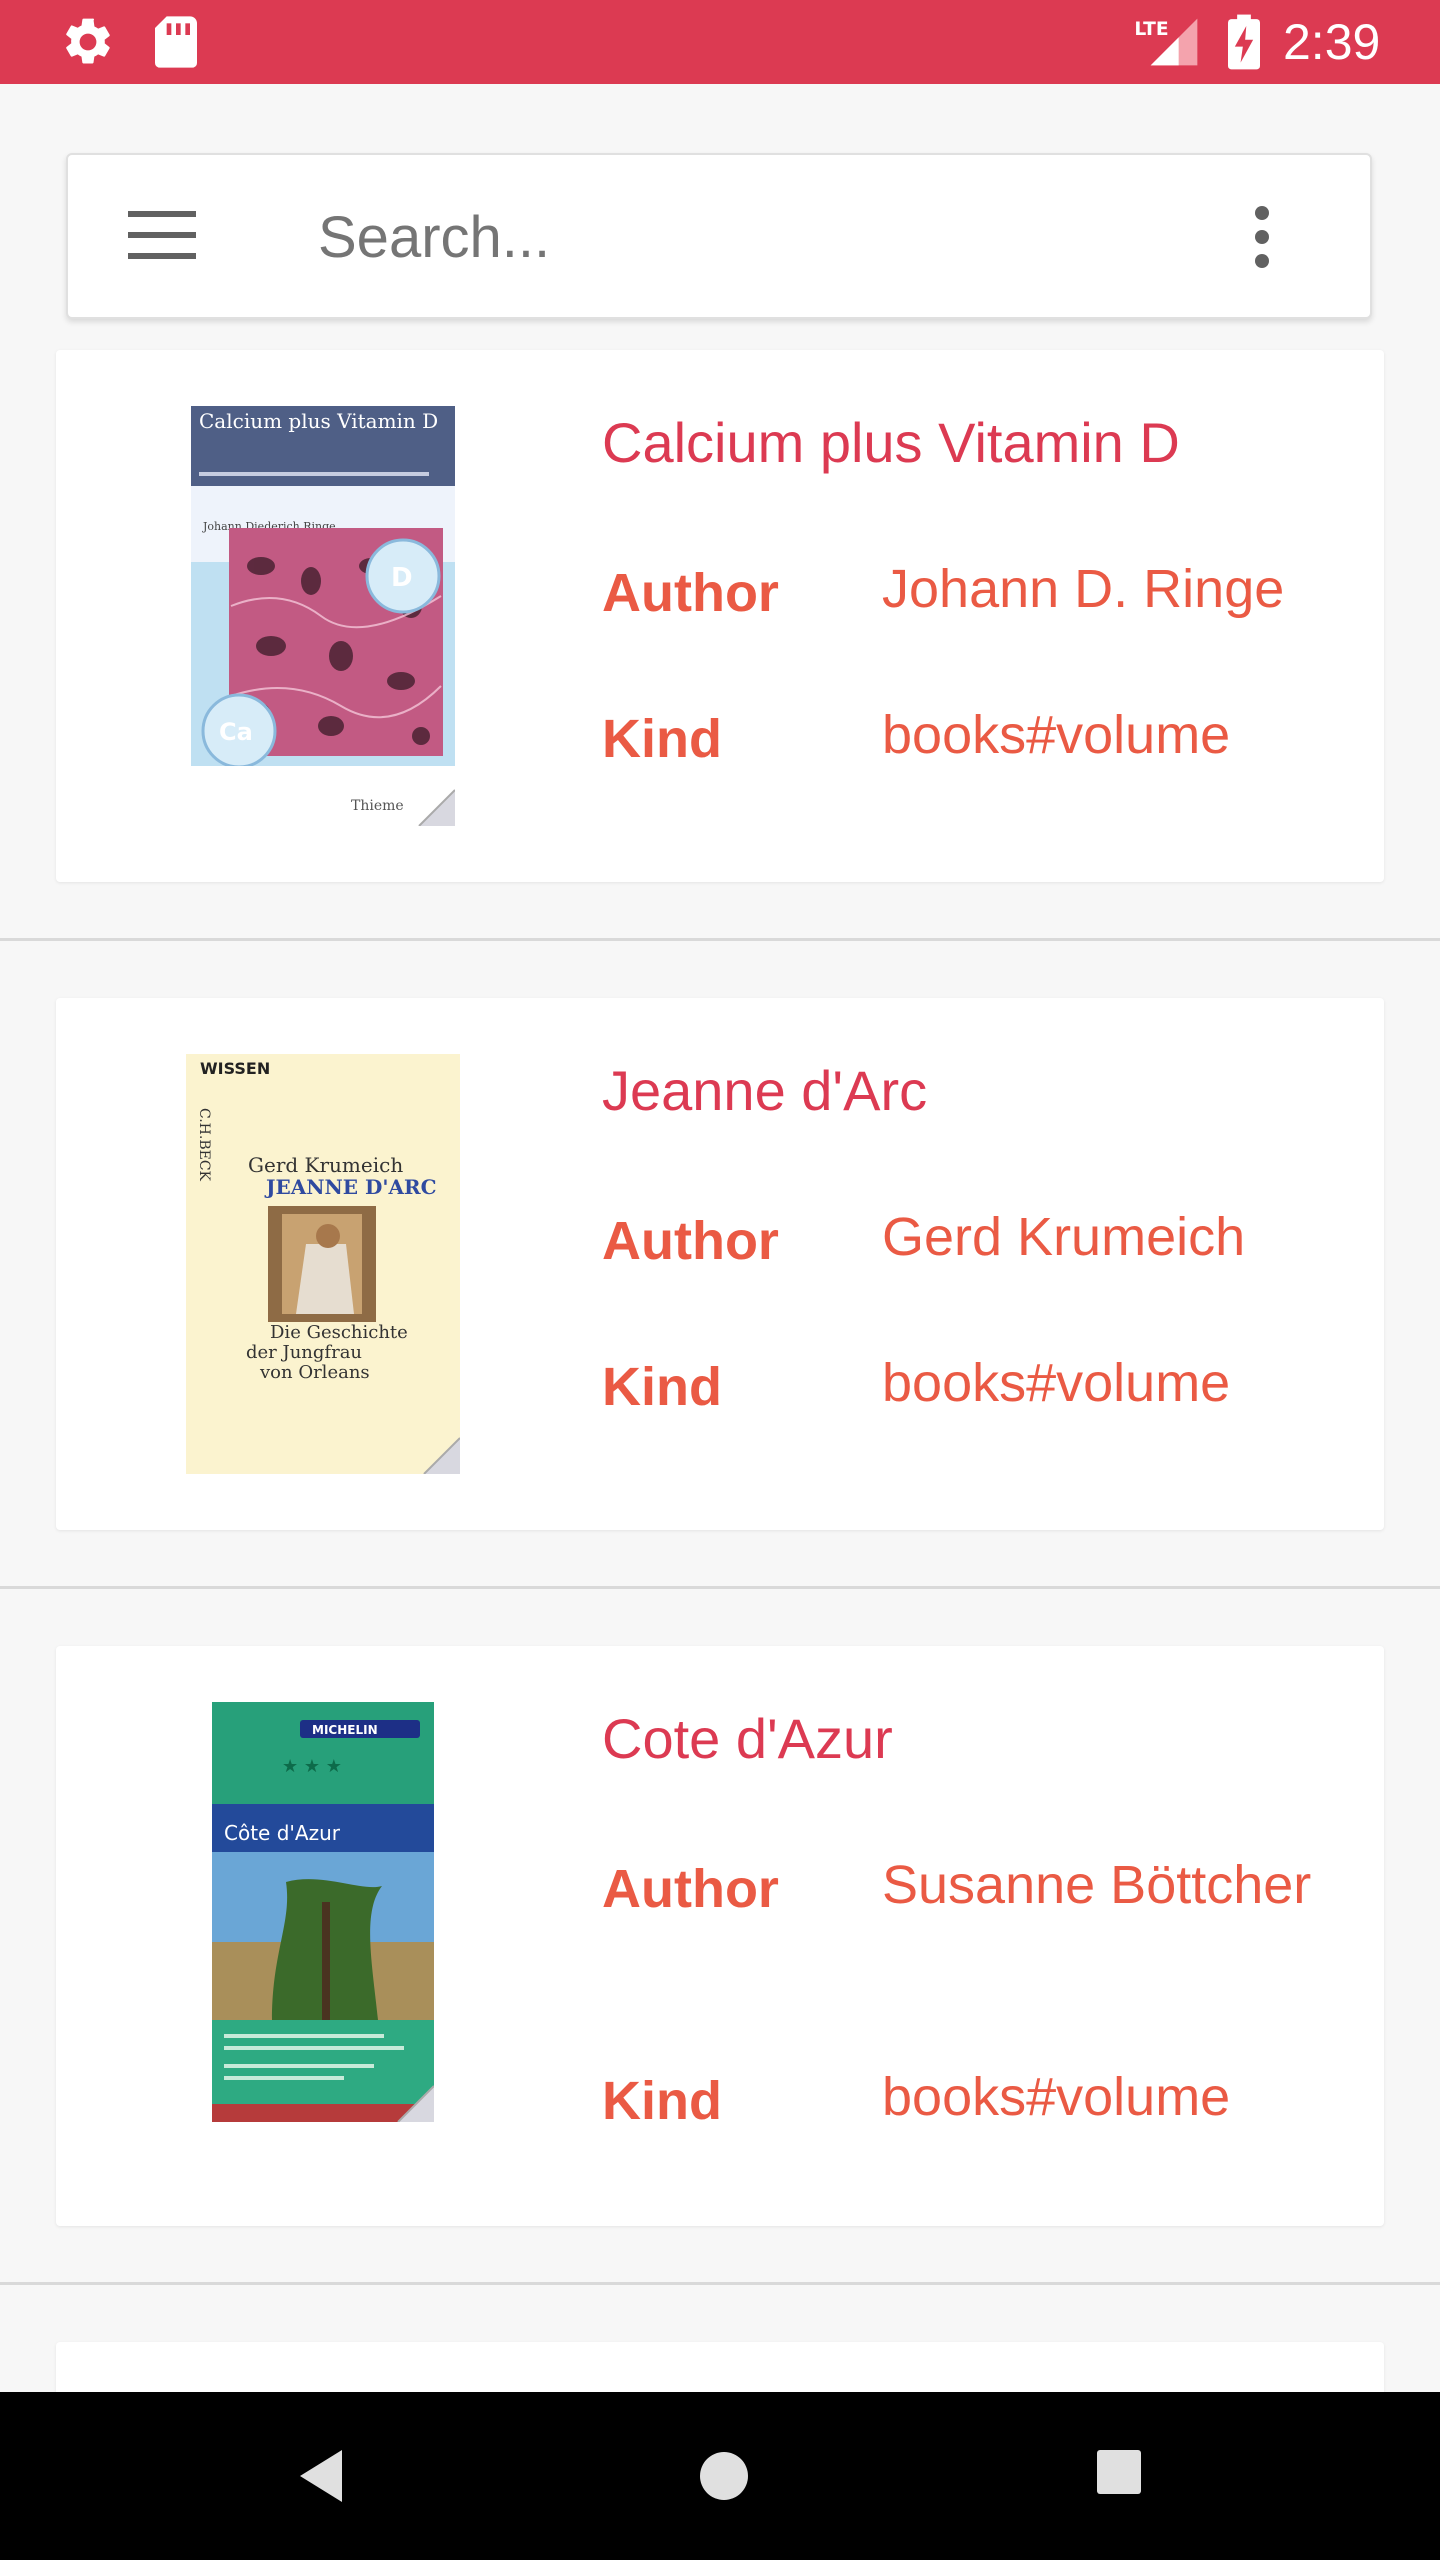 This screenshot has width=1440, height=2560. I want to click on author-value: Johann D. Ringe, so click(1083, 589).